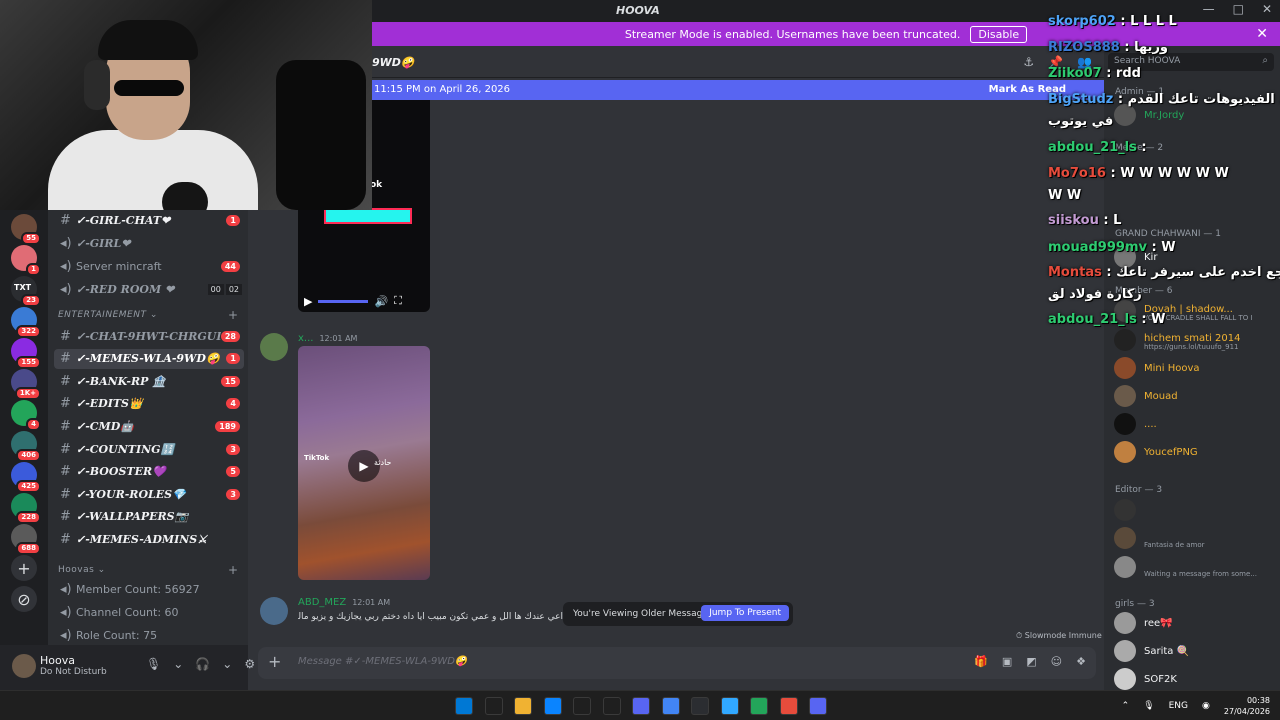 This screenshot has height=720, width=1280. What do you see at coordinates (1194, 368) in the screenshot?
I see `member-item: Mini Hoova` at bounding box center [1194, 368].